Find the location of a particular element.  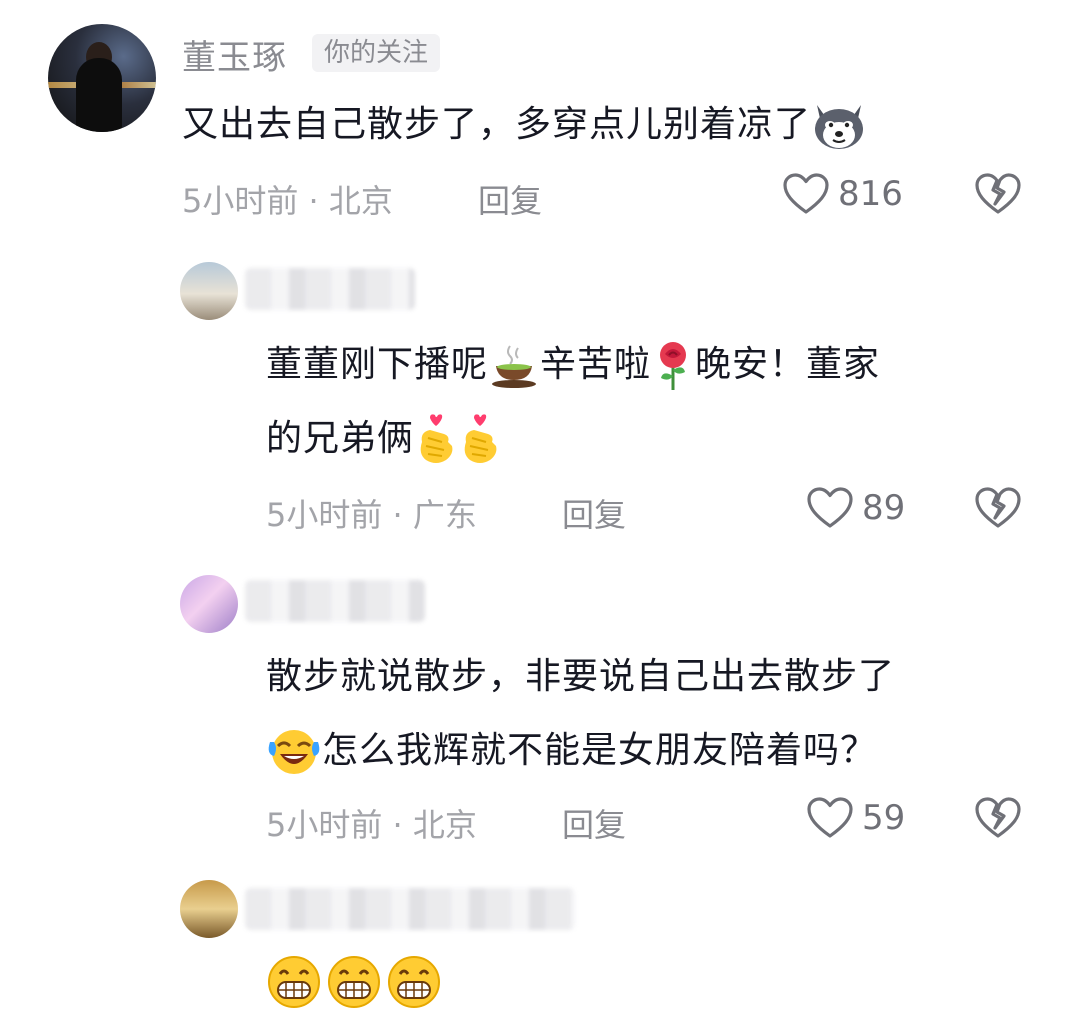

comment-text is located at coordinates (354, 982).